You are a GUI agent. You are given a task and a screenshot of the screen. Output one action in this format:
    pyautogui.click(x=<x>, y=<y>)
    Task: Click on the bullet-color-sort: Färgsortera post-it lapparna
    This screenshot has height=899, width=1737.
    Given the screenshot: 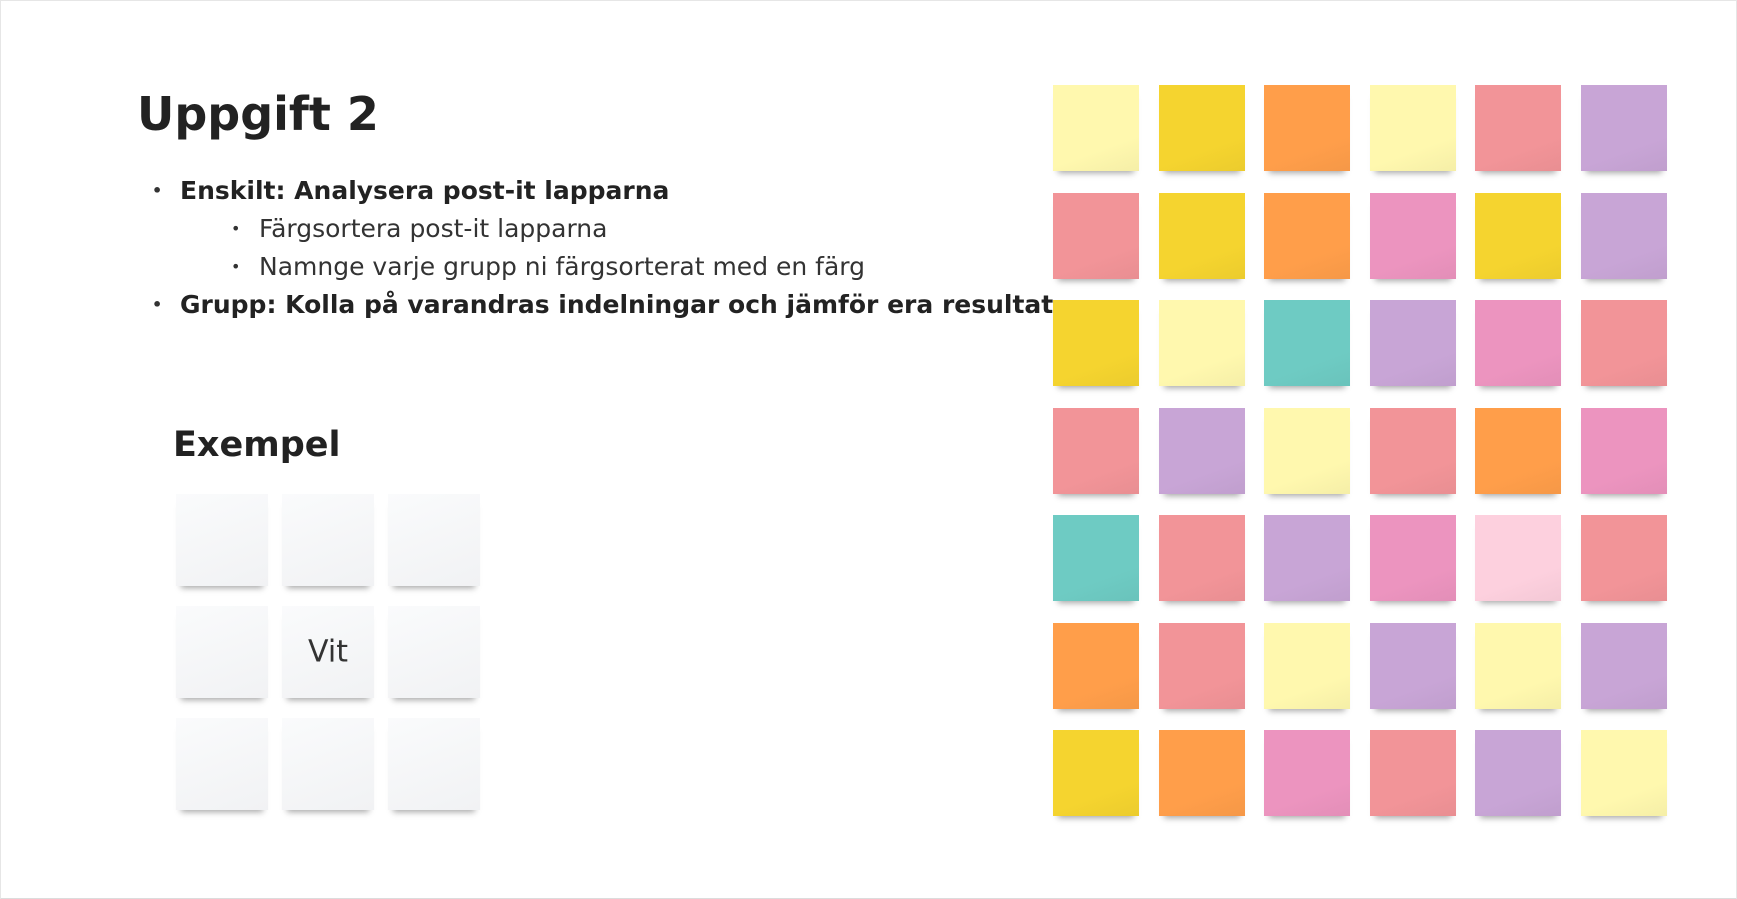 What is the action you would take?
    pyautogui.click(x=580, y=229)
    